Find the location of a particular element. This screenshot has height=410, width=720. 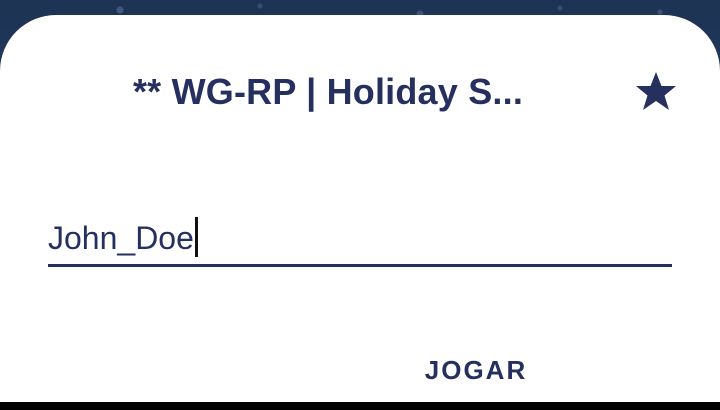

nickname-text: John_Doe is located at coordinates (121, 238).